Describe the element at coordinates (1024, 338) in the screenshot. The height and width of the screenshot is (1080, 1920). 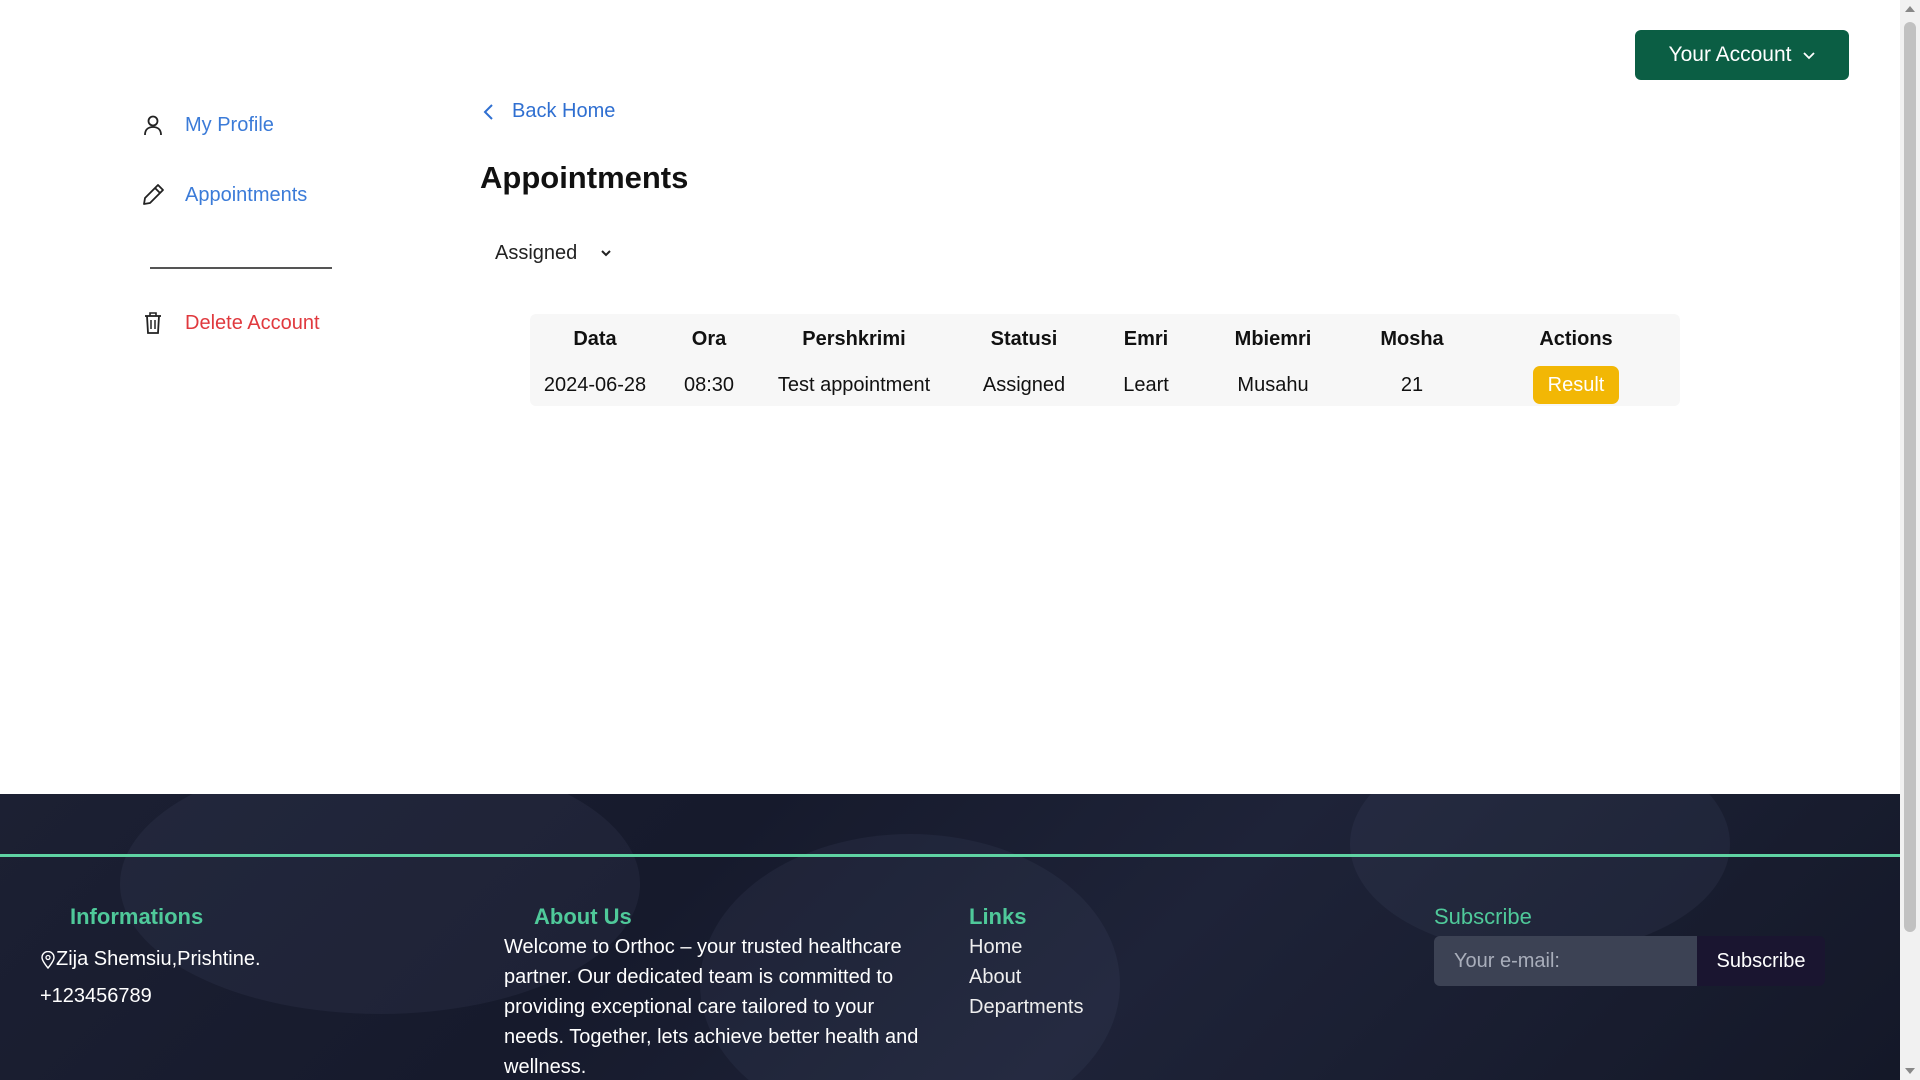
I see `column-header: Statusi` at that location.